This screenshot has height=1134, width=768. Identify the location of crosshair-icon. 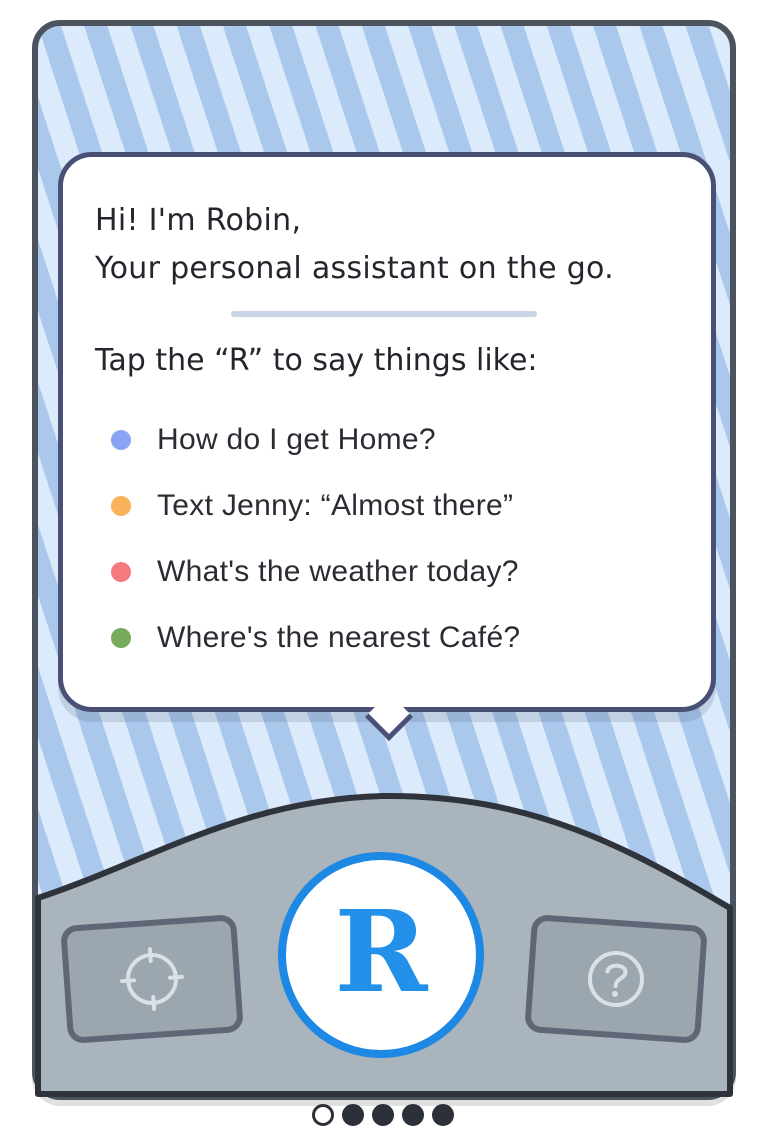
(152, 979).